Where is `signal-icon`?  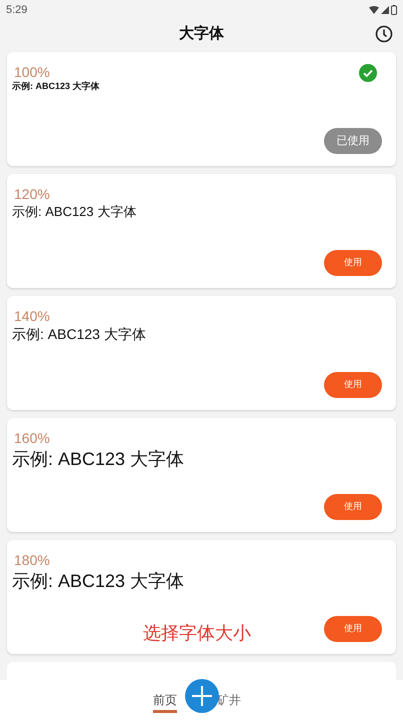
signal-icon is located at coordinates (385, 10).